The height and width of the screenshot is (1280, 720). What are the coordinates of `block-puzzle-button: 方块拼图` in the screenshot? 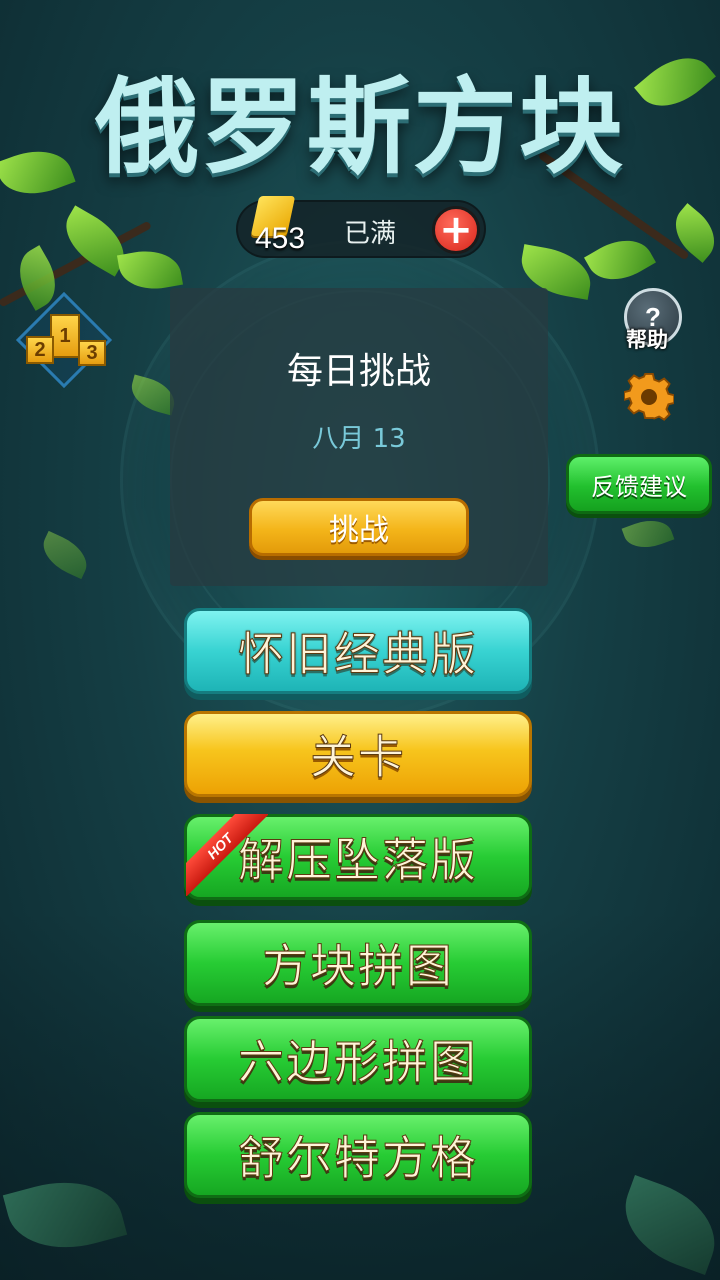 It's located at (358, 963).